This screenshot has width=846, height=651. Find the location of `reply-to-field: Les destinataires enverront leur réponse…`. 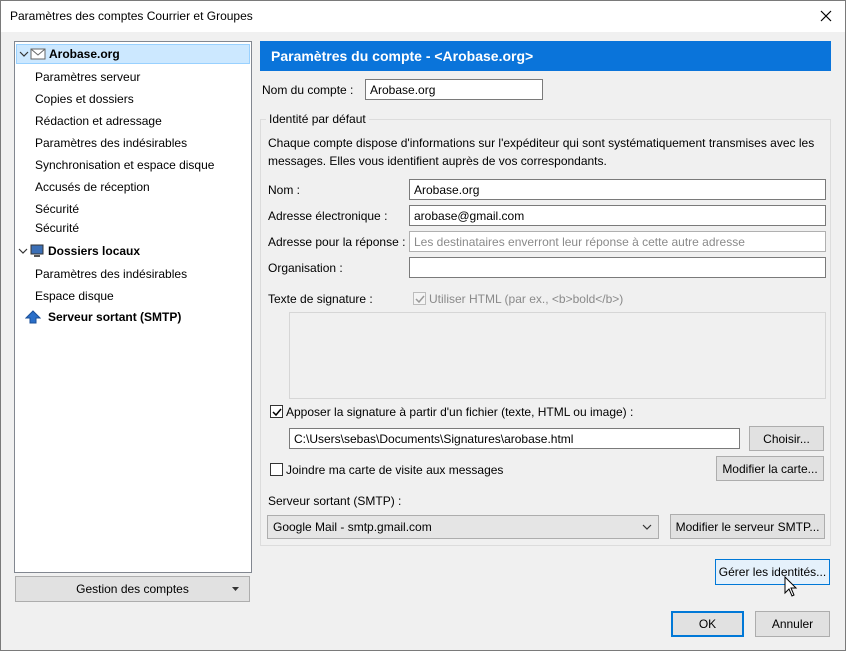

reply-to-field: Les destinataires enverront leur réponse… is located at coordinates (617, 241).